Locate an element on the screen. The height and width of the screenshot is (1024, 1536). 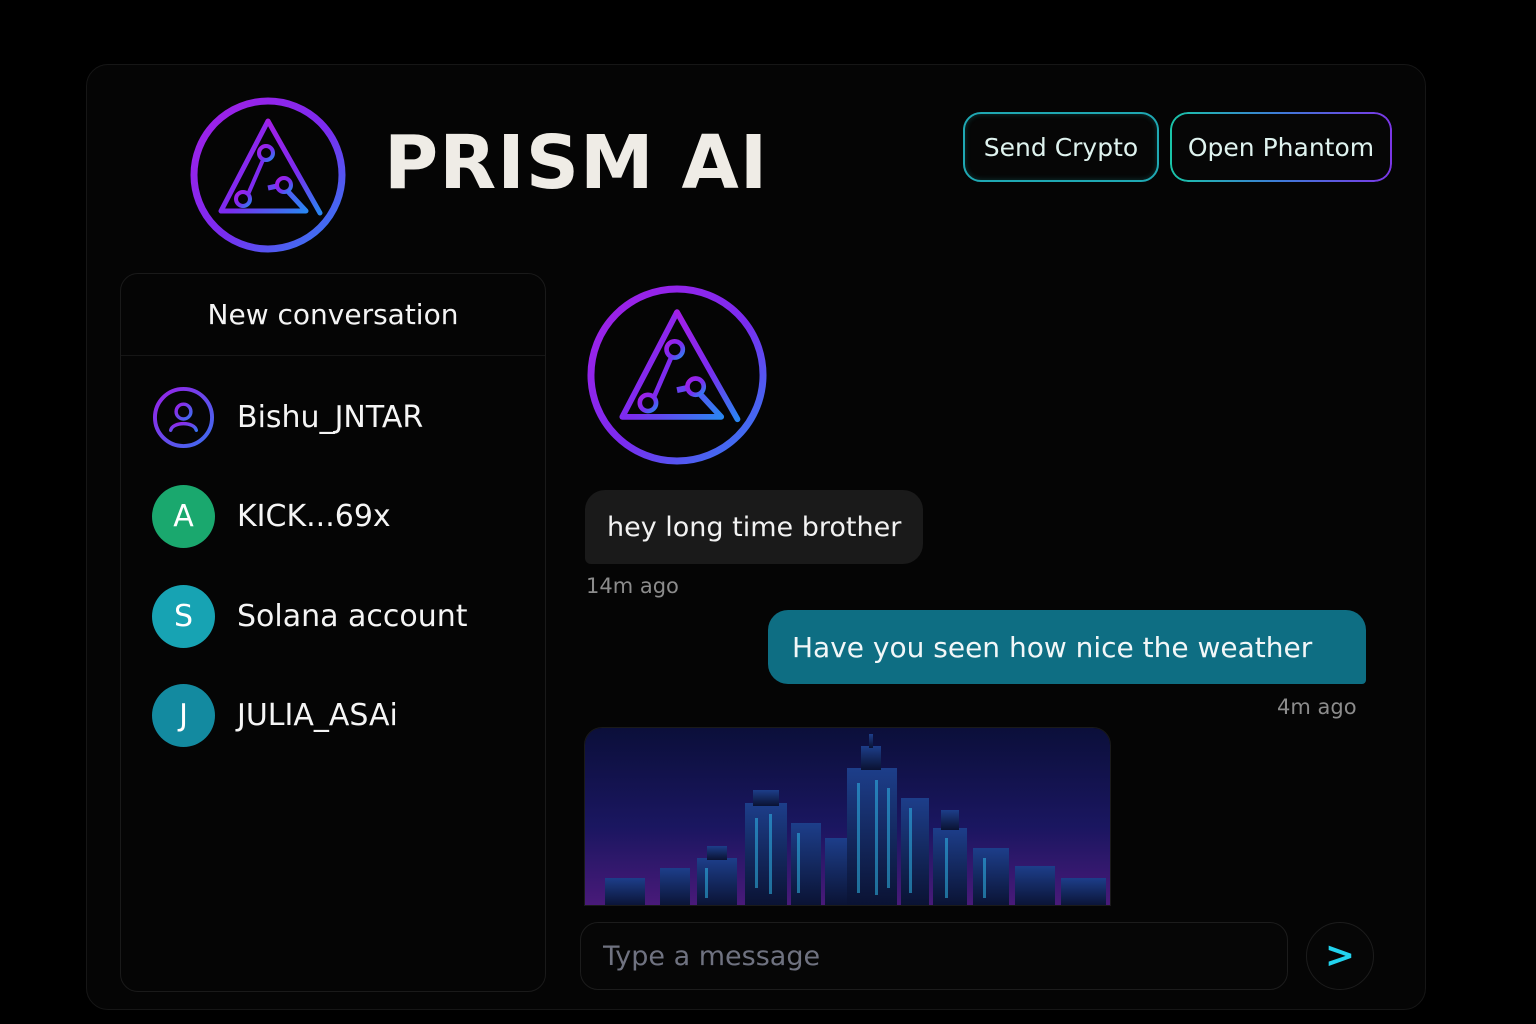
outgoing-message-bubble: Have you seen how nice the weather is located at coordinates (1067, 647).